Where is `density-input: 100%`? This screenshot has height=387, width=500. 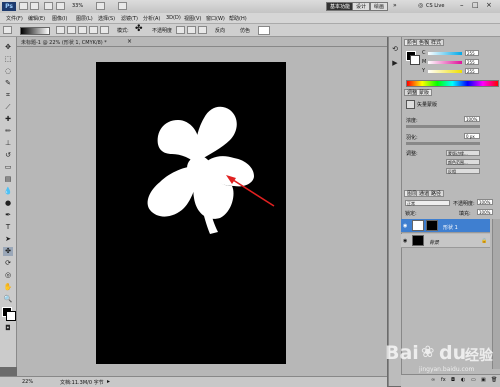 density-input: 100% is located at coordinates (472, 119).